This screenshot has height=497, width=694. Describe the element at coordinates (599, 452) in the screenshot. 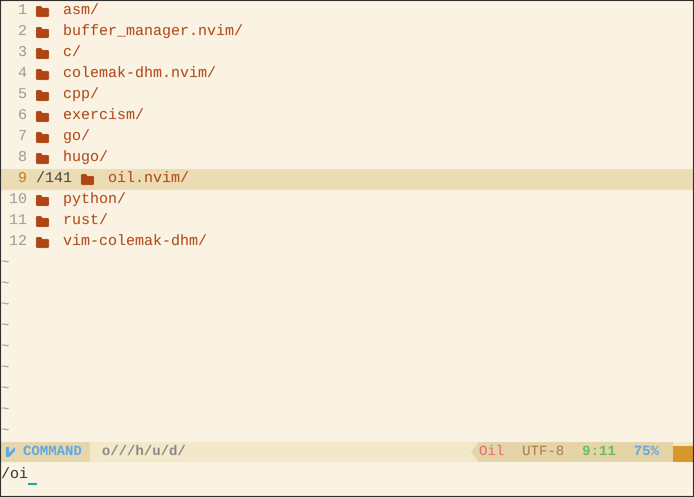

I see `cursor-position: 9:11` at that location.